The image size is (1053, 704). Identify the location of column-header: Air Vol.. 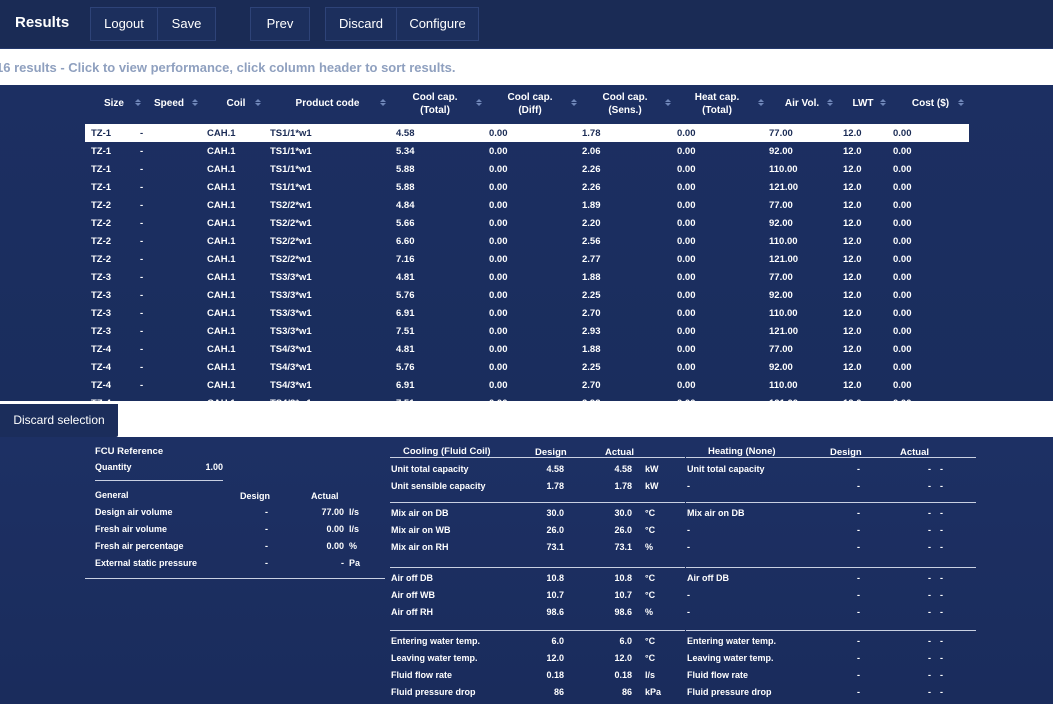
(802, 103).